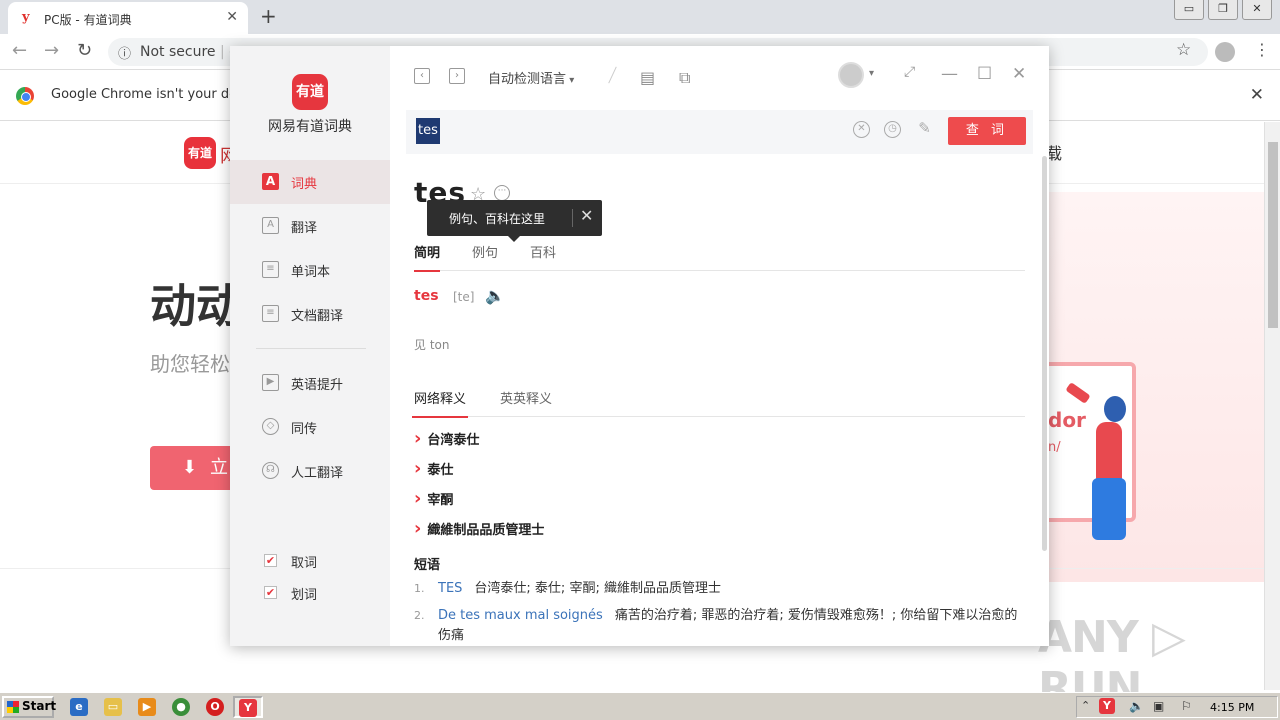 This screenshot has width=1280, height=720. I want to click on media-player-icon: ▶, so click(147, 707).